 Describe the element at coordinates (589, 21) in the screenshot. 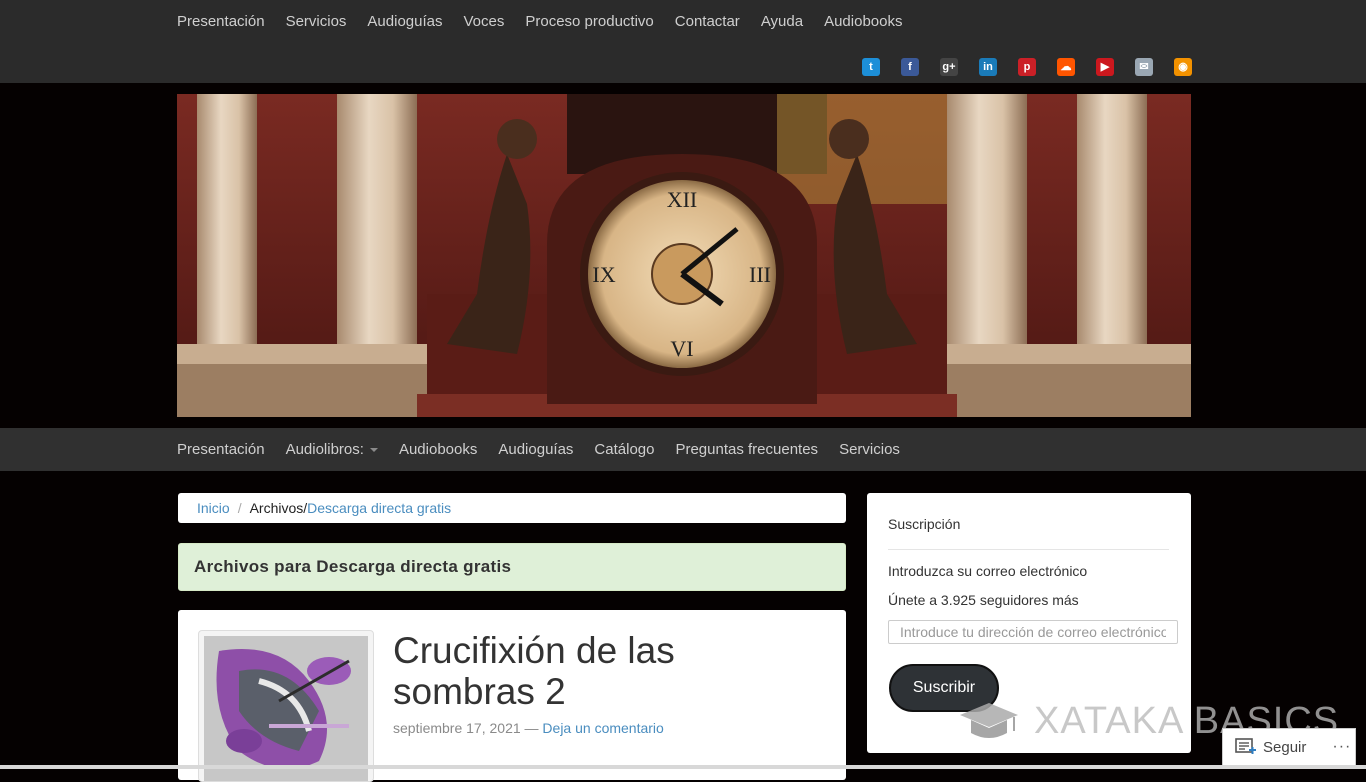

I see `top-nav-proceso-productivo: Proceso productivo` at that location.